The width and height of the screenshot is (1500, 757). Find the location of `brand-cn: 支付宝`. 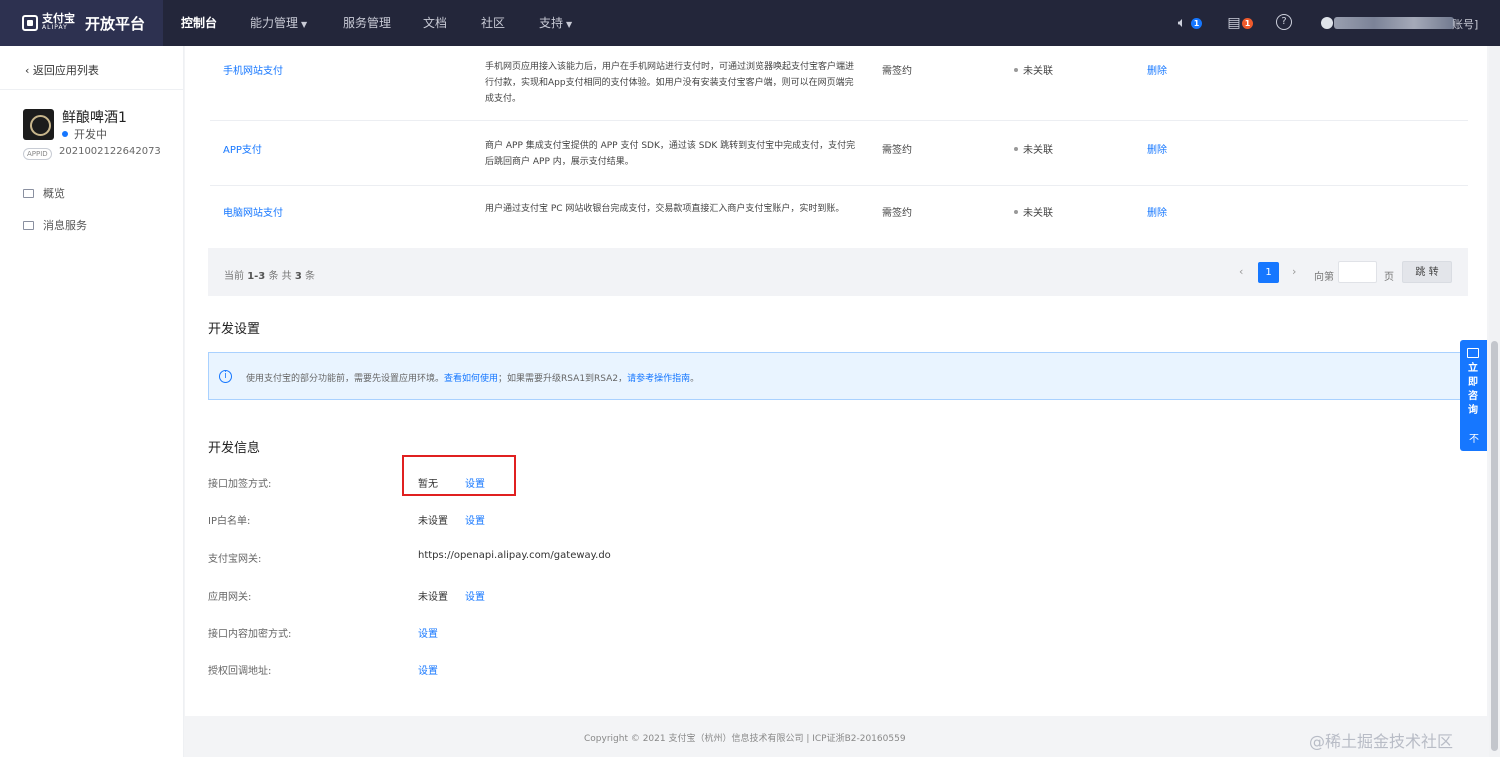

brand-cn: 支付宝 is located at coordinates (58, 18).